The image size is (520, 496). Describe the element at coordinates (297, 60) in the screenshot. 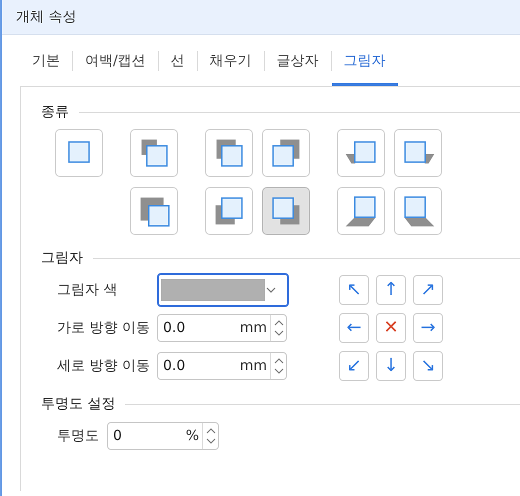

I see `tab: 글상자` at that location.